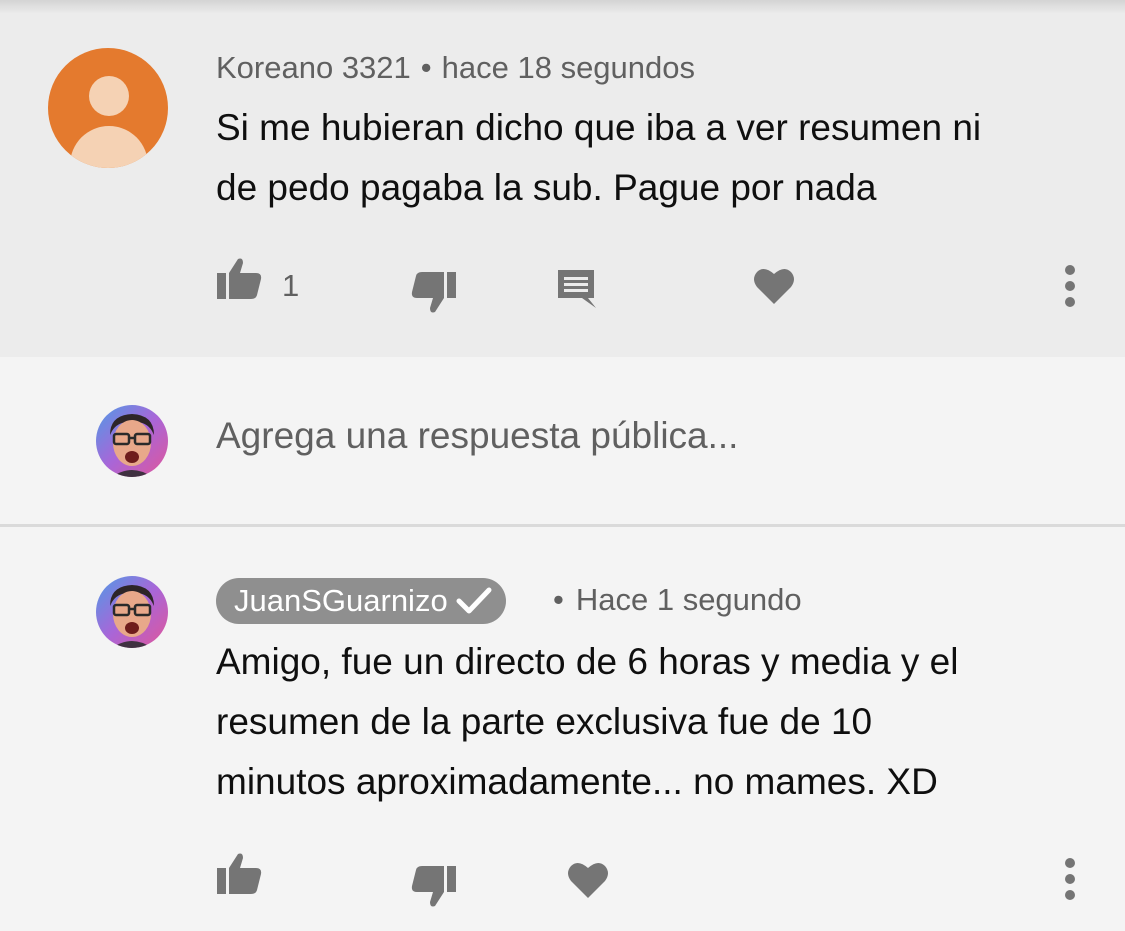  I want to click on top-shadow, so click(562, 7).